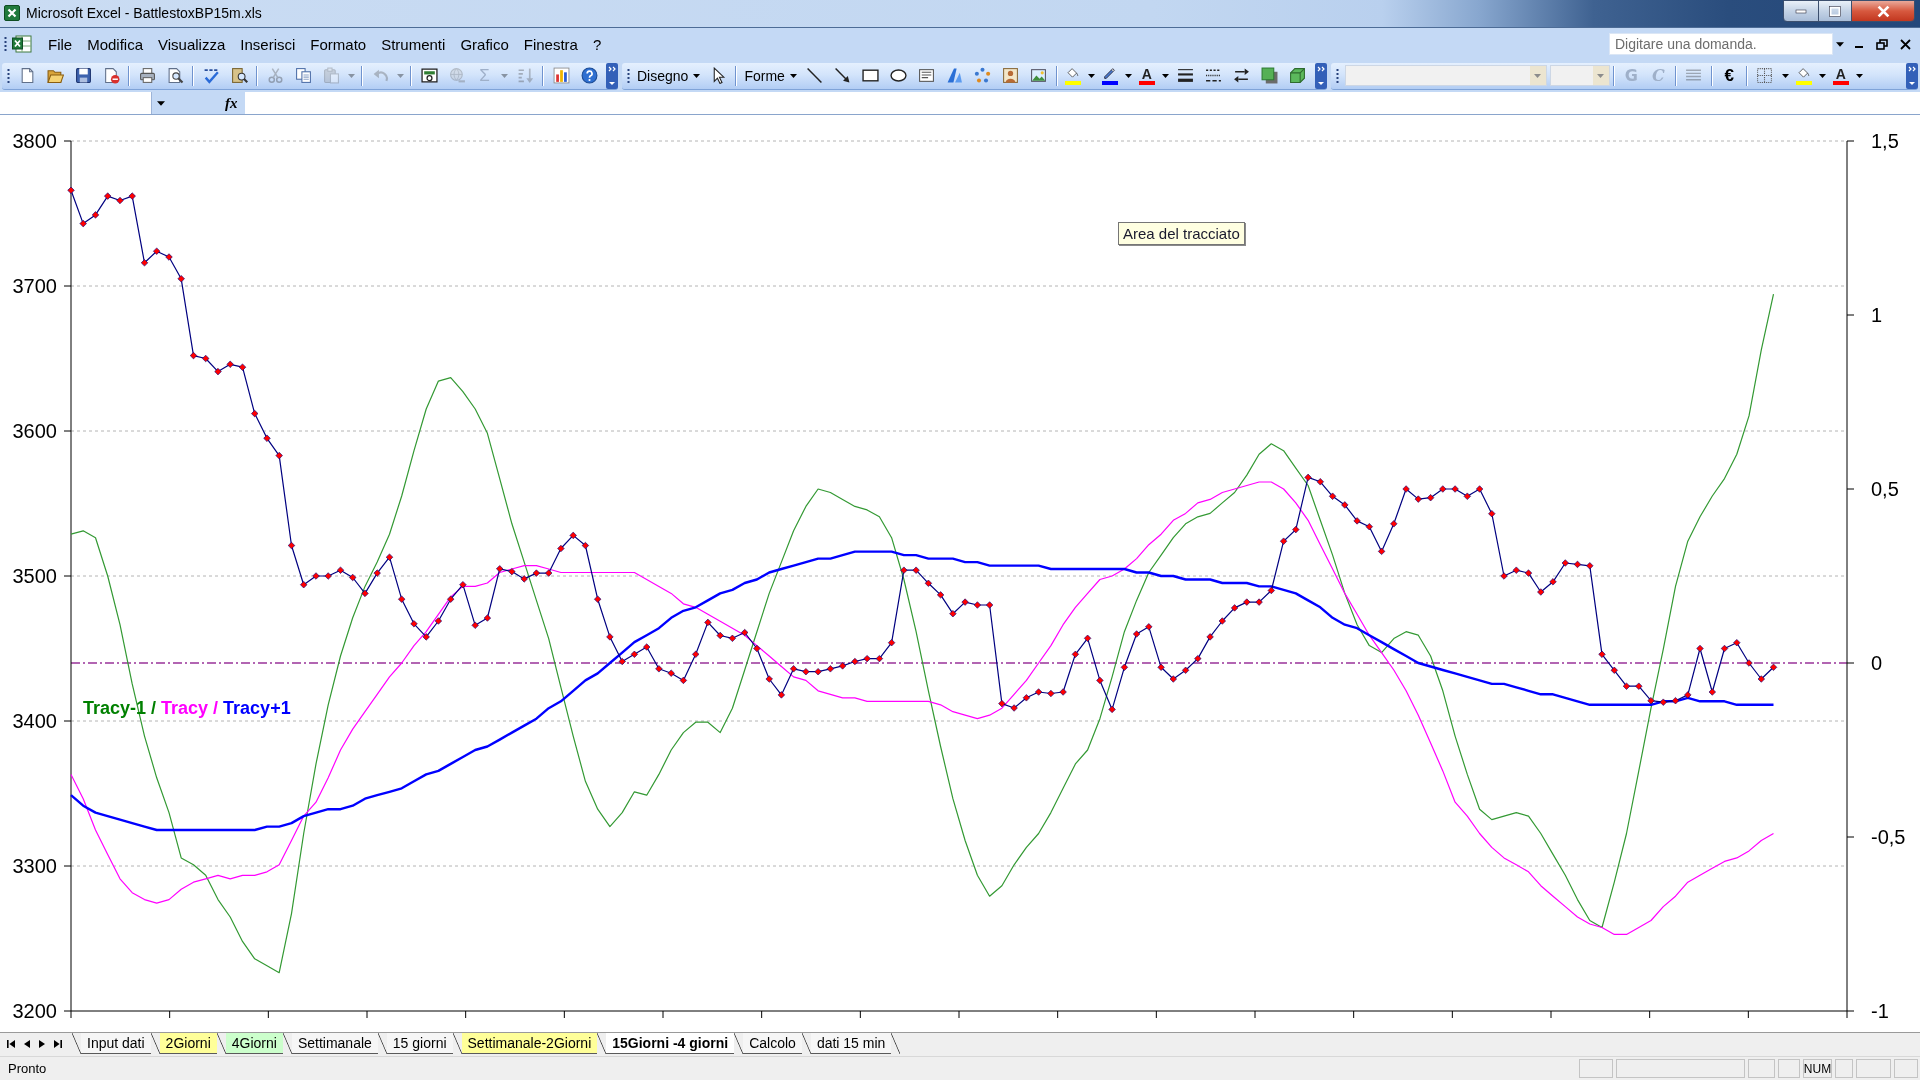 Image resolution: width=1920 pixels, height=1080 pixels. Describe the element at coordinates (1905, 44) in the screenshot. I see `close-icon` at that location.